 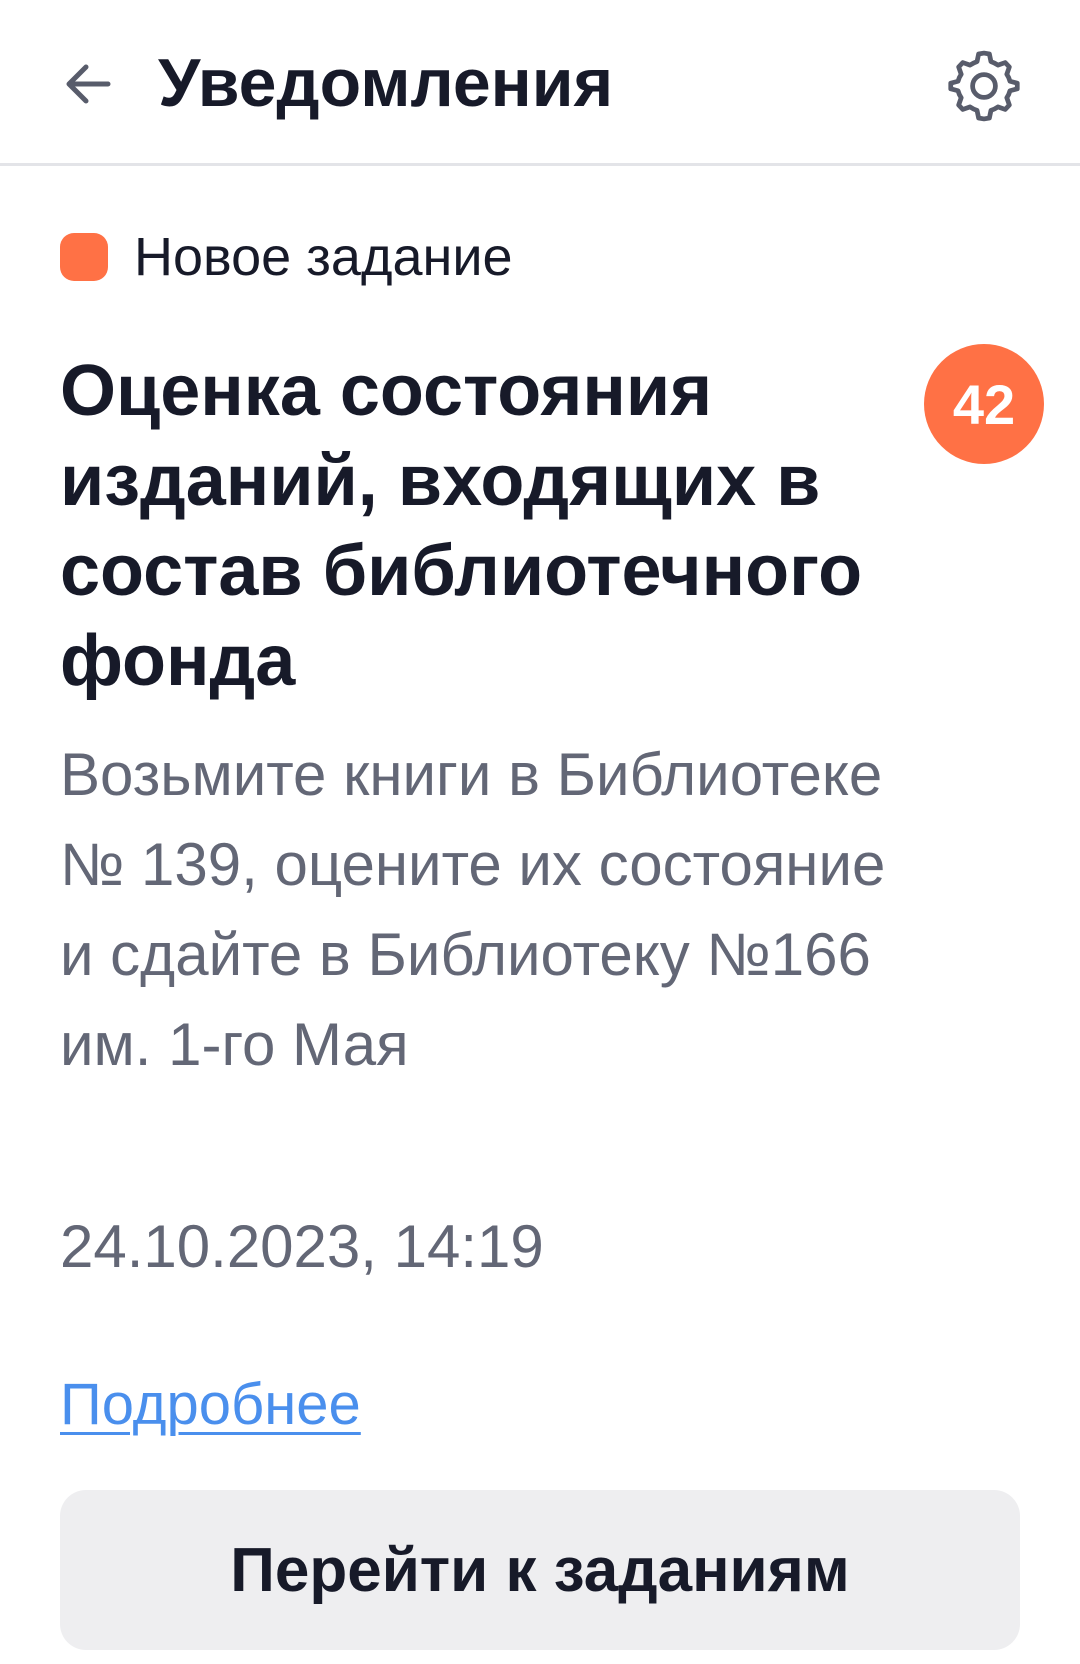 What do you see at coordinates (210, 1405) in the screenshot?
I see `details-link: Подробнее` at bounding box center [210, 1405].